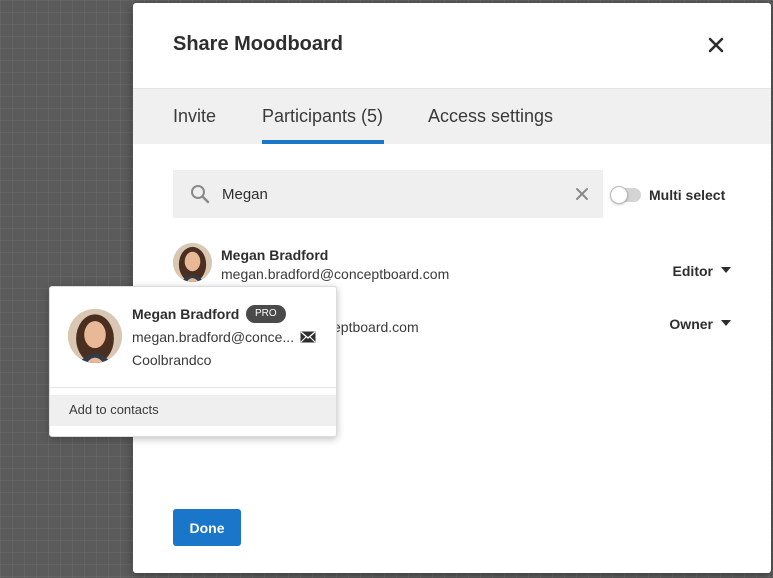  What do you see at coordinates (392, 194) in the screenshot?
I see `search-input` at bounding box center [392, 194].